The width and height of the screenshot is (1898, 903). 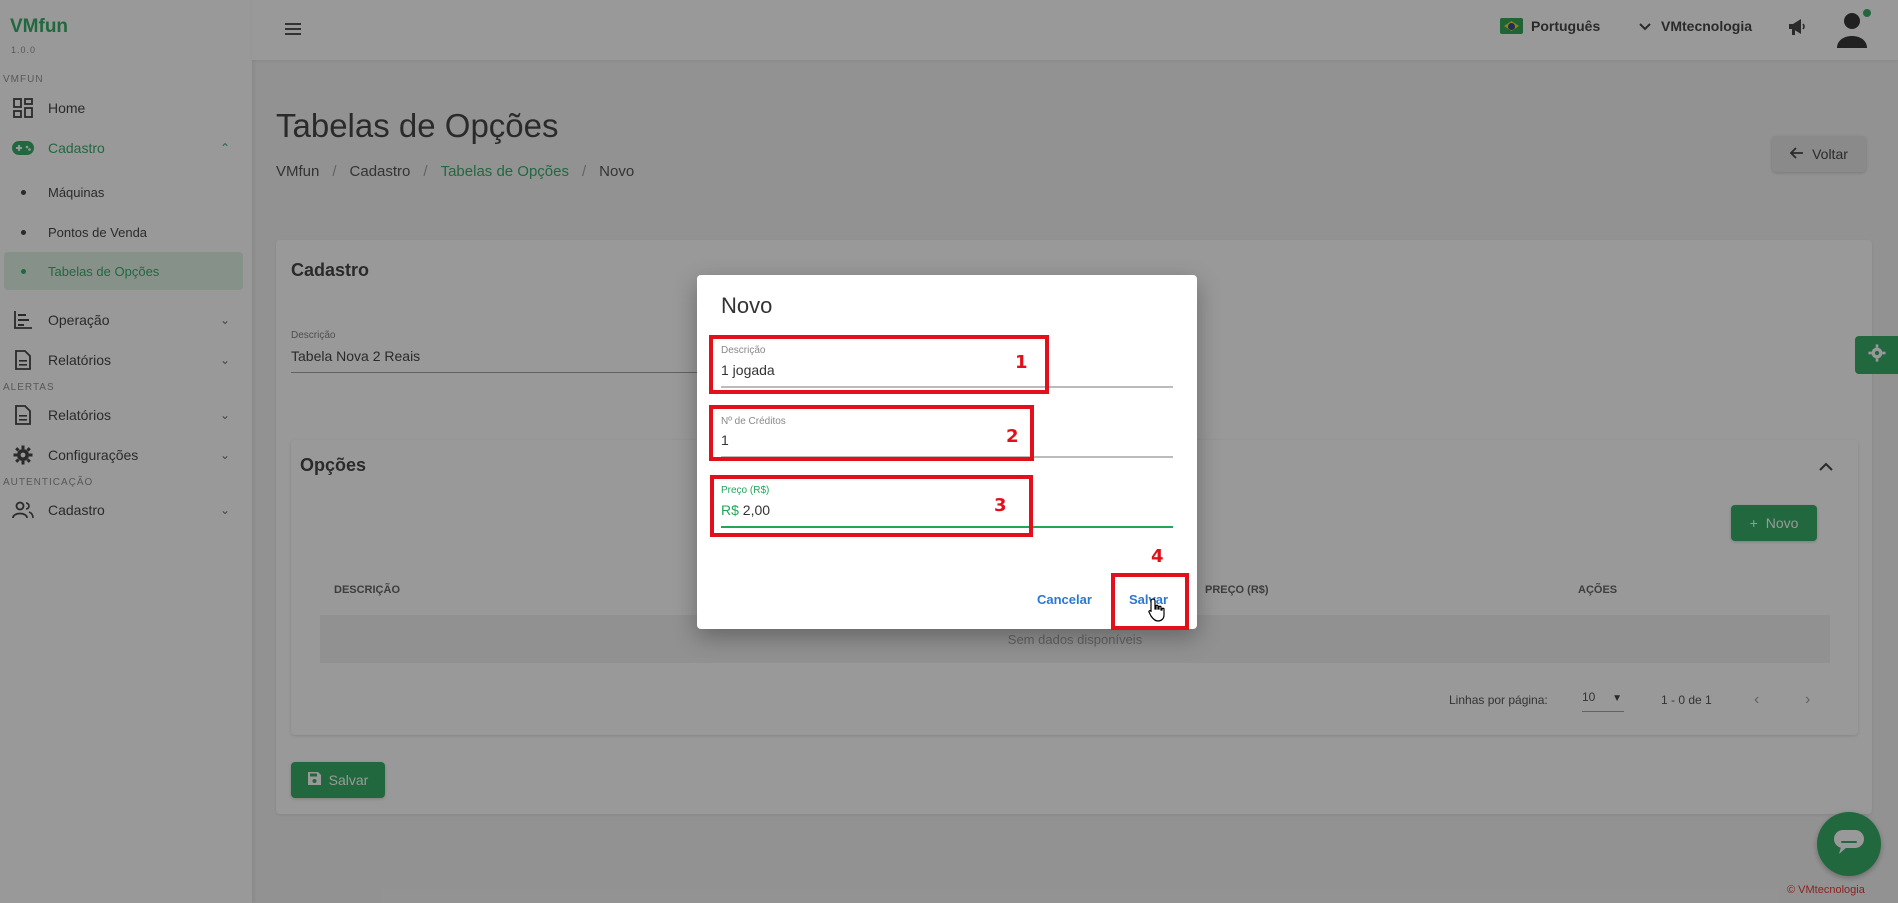 What do you see at coordinates (1064, 599) in the screenshot?
I see `cancel-button: Cancelar` at bounding box center [1064, 599].